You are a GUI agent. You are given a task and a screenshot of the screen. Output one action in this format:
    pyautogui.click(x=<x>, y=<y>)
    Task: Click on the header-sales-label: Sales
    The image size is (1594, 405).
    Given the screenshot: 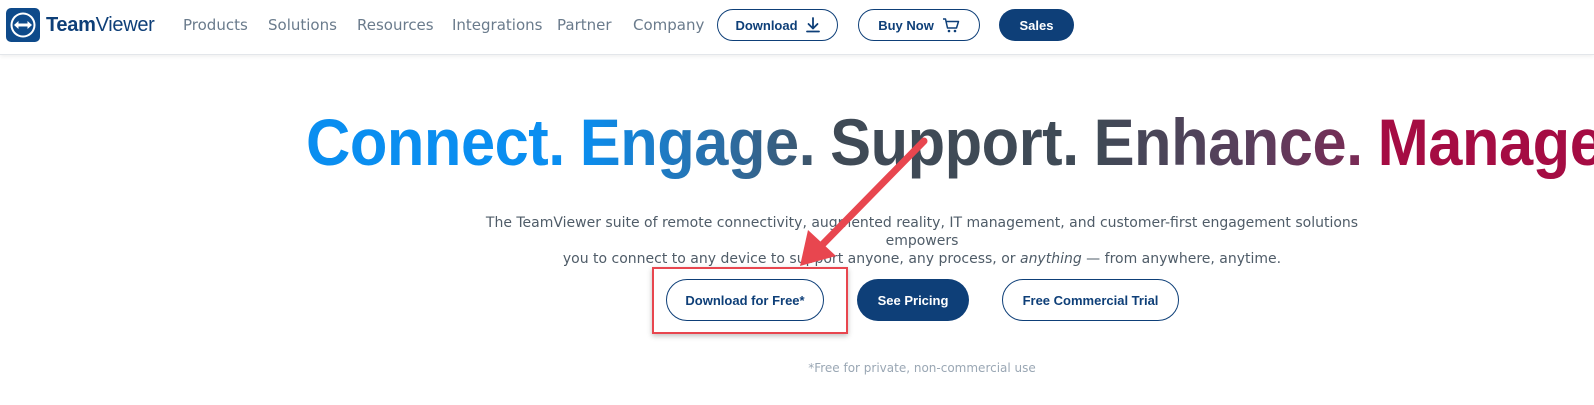 What is the action you would take?
    pyautogui.click(x=1036, y=25)
    